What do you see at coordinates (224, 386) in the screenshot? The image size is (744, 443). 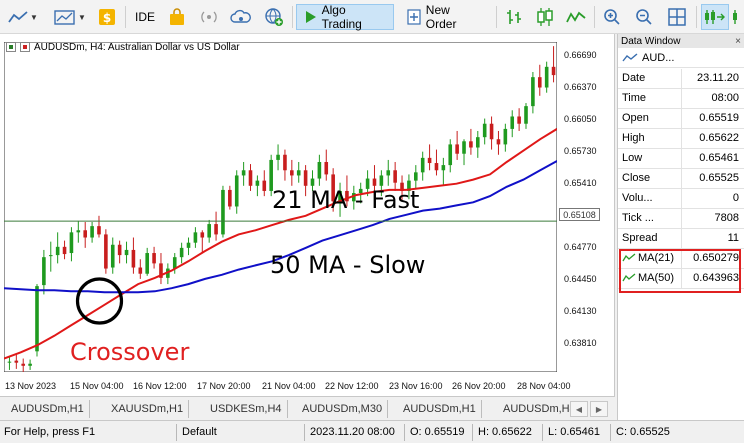 I see `time-axis-label: 17 Nov 20:00` at bounding box center [224, 386].